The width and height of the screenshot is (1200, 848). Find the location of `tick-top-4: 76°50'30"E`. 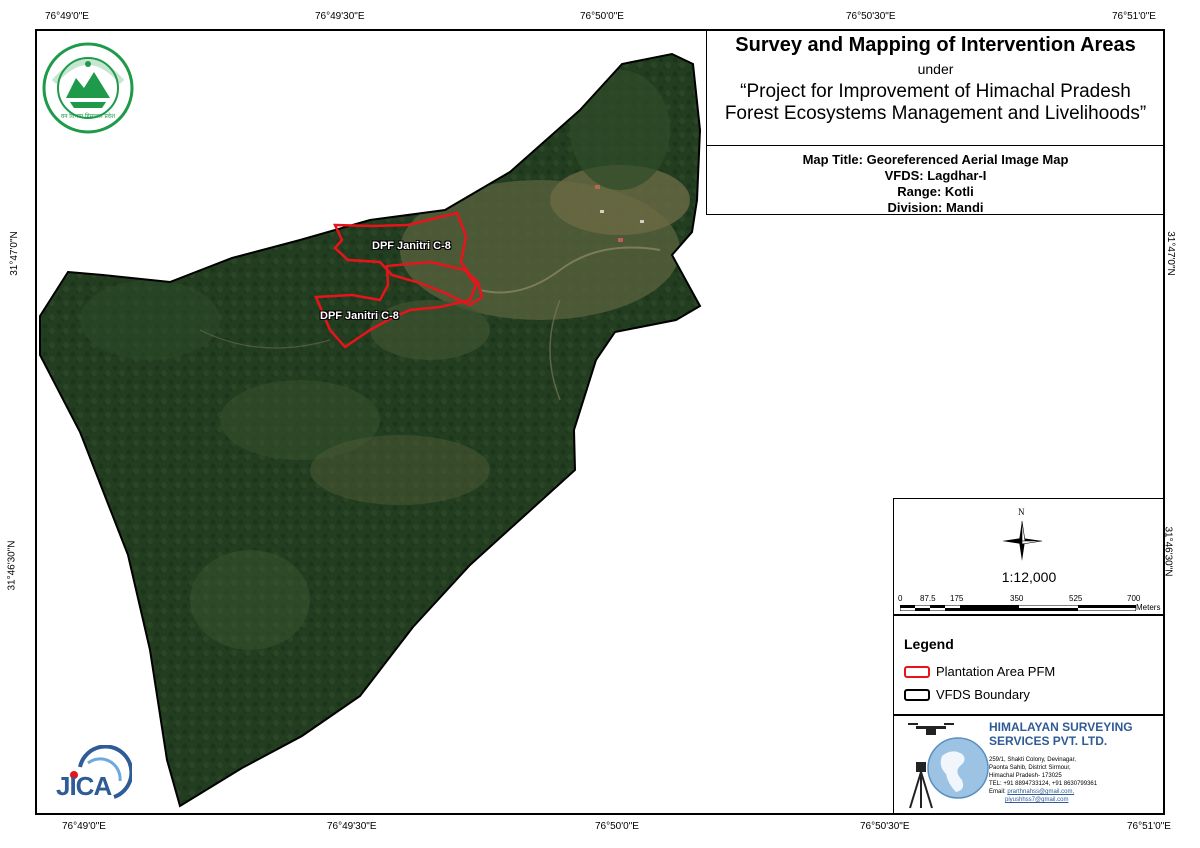

tick-top-4: 76°50'30"E is located at coordinates (871, 16).